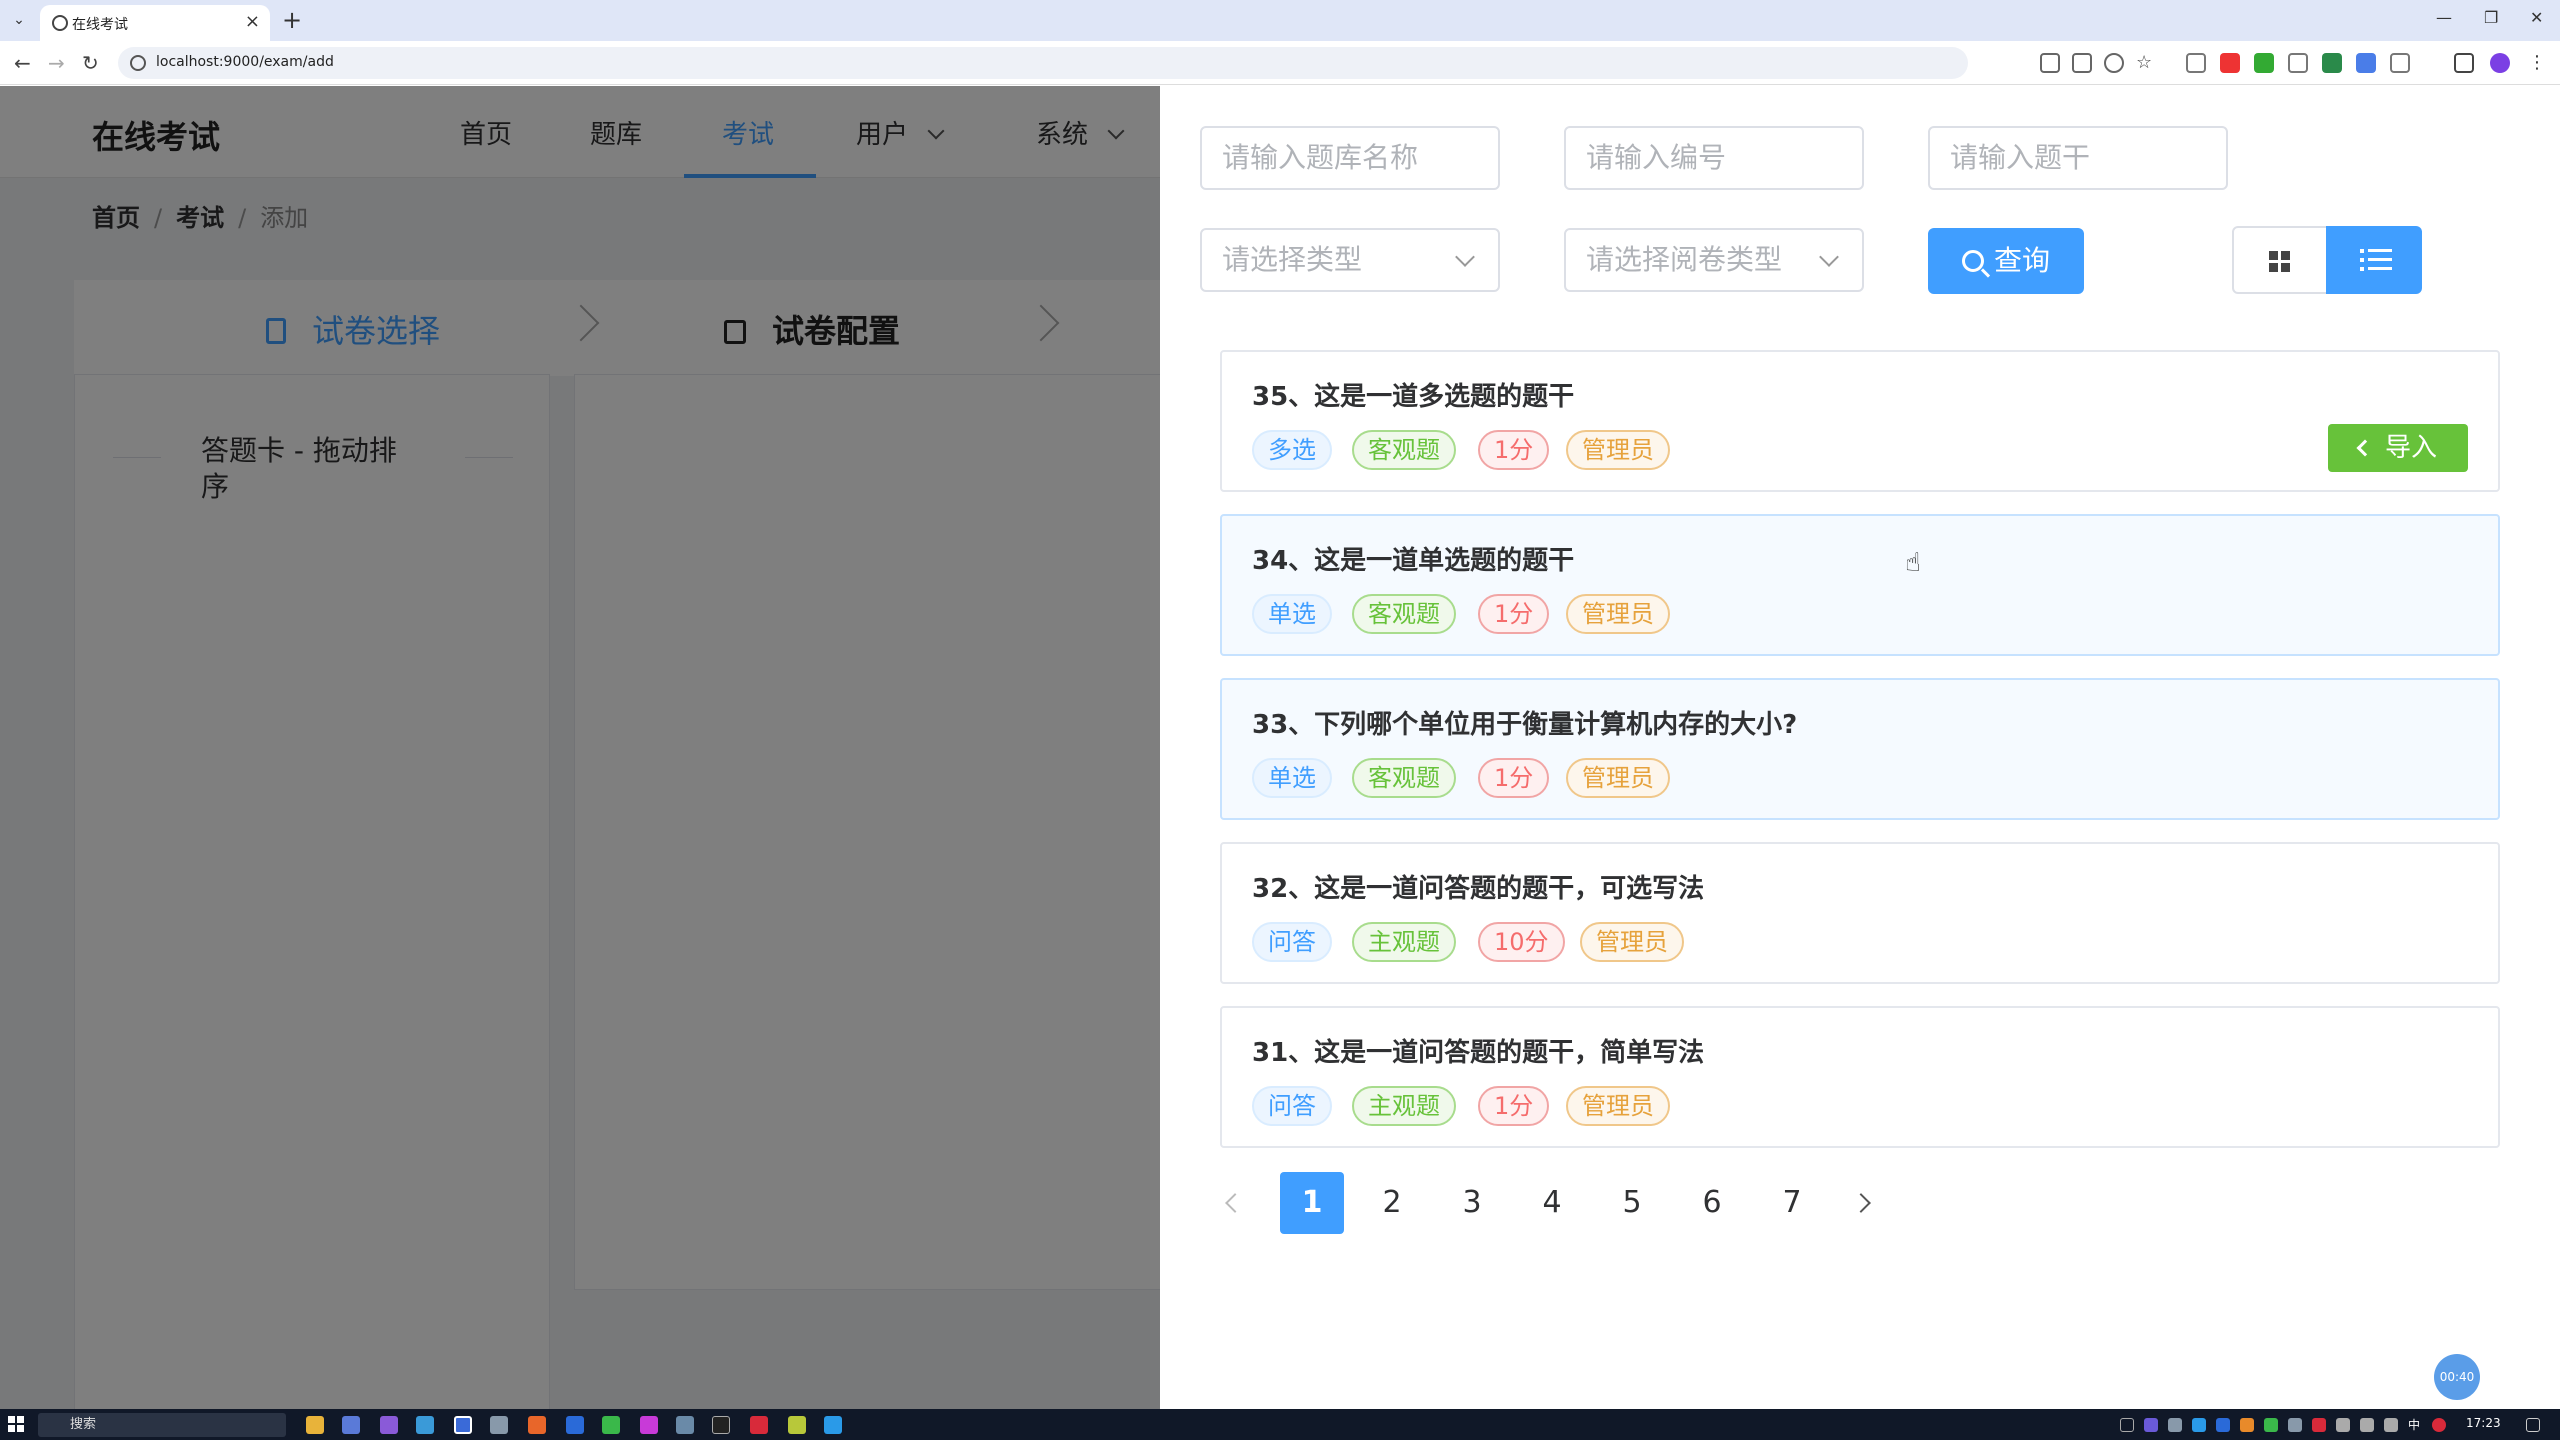 This screenshot has width=2560, height=1440. Describe the element at coordinates (1350, 158) in the screenshot. I see `bank-name-input: 请输入题库名称` at that location.